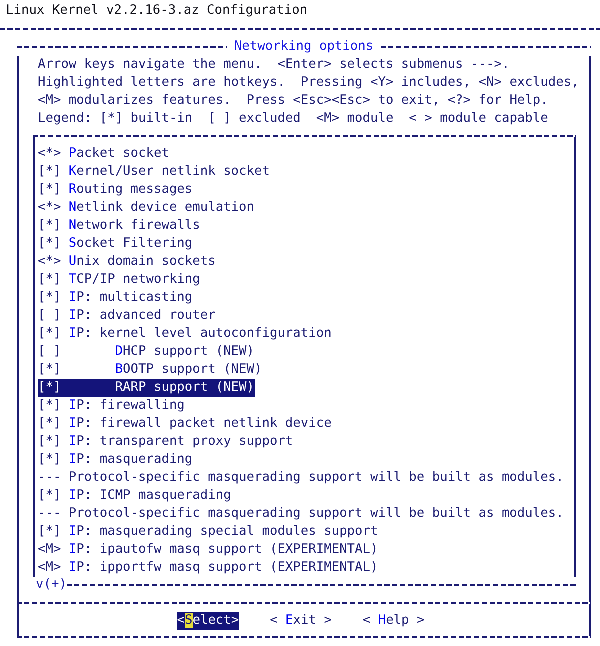 The width and height of the screenshot is (600, 646). I want to click on menu-item: [*] IP: ICMP masquerading, so click(135, 496).